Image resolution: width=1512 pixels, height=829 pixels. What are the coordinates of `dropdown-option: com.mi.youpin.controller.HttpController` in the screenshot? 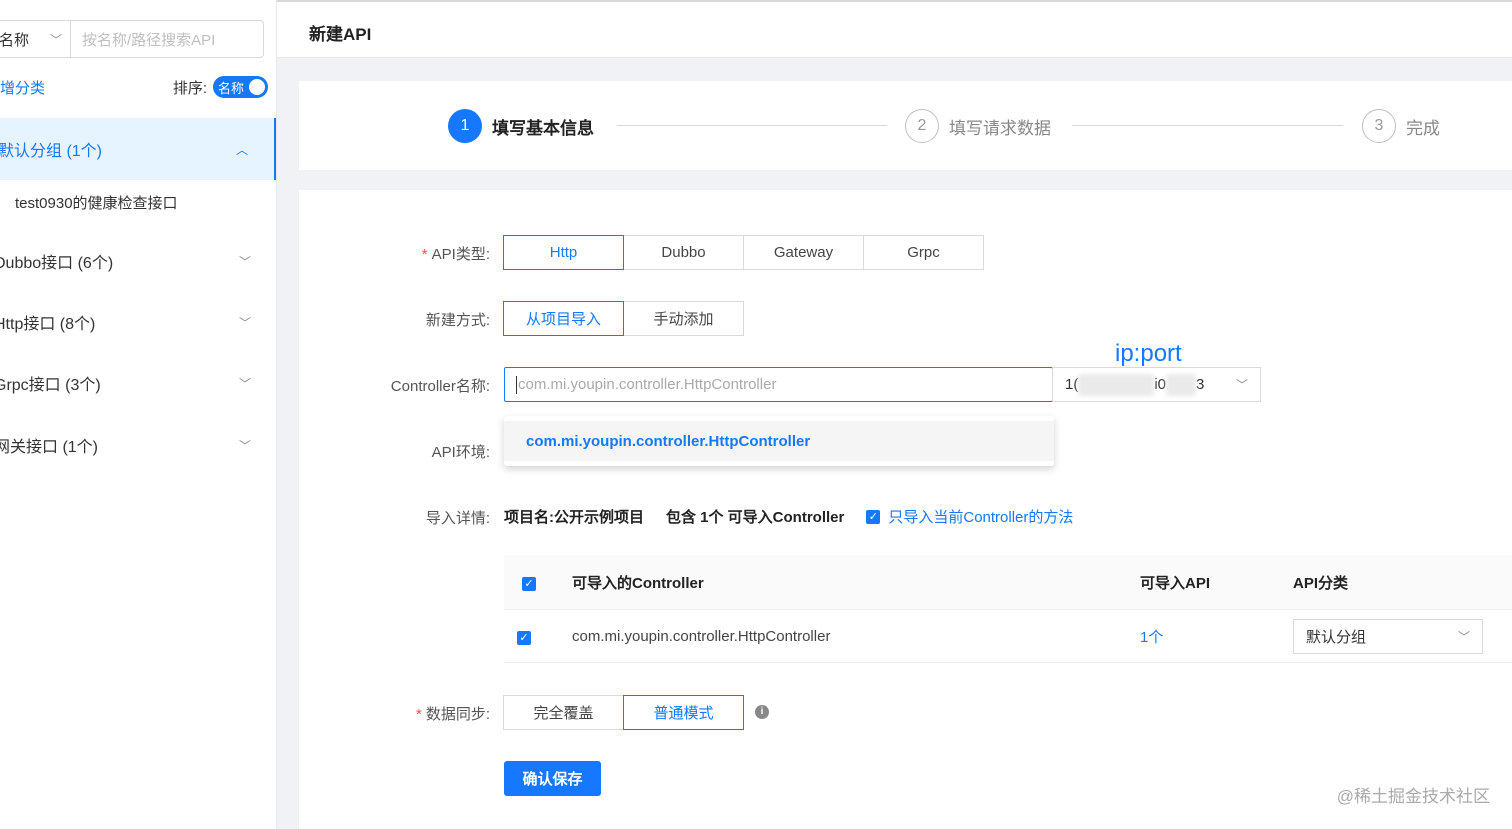 It's located at (779, 441).